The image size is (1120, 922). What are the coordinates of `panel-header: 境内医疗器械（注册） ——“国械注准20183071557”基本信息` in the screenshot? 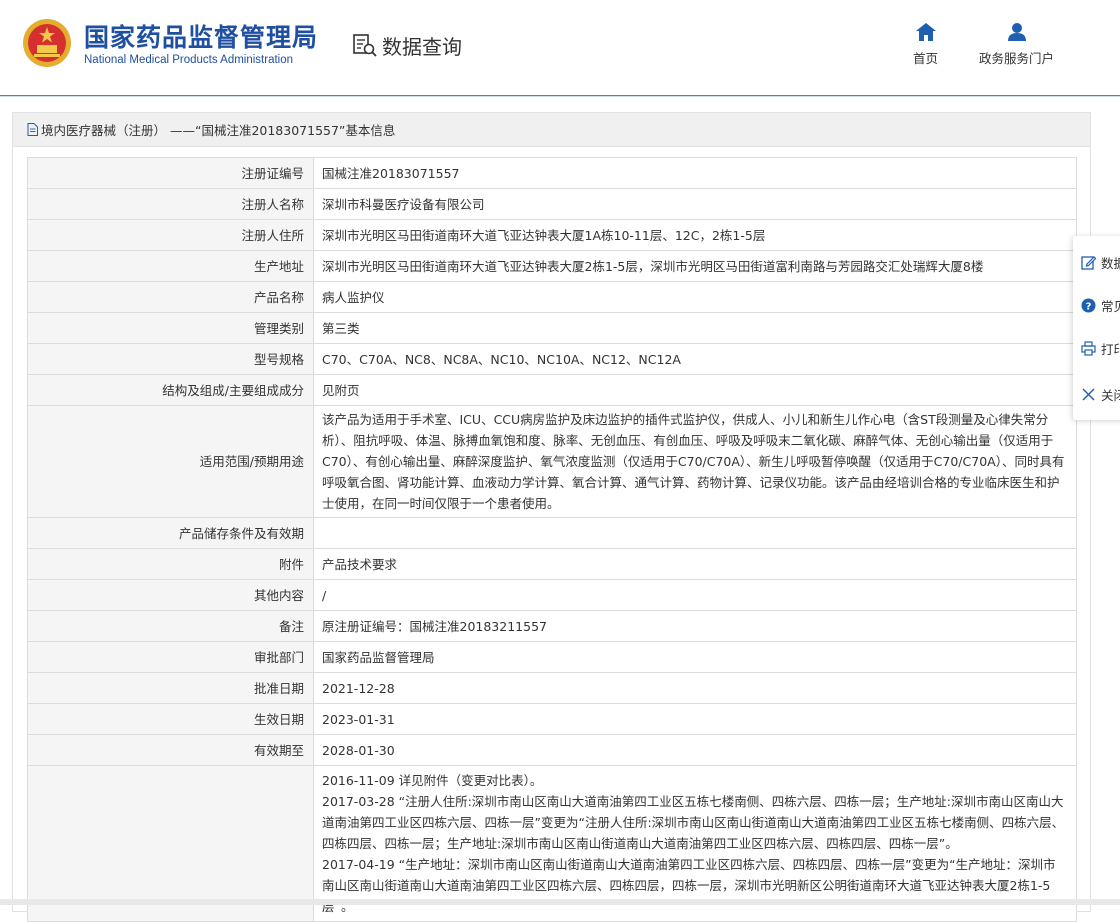 It's located at (551, 130).